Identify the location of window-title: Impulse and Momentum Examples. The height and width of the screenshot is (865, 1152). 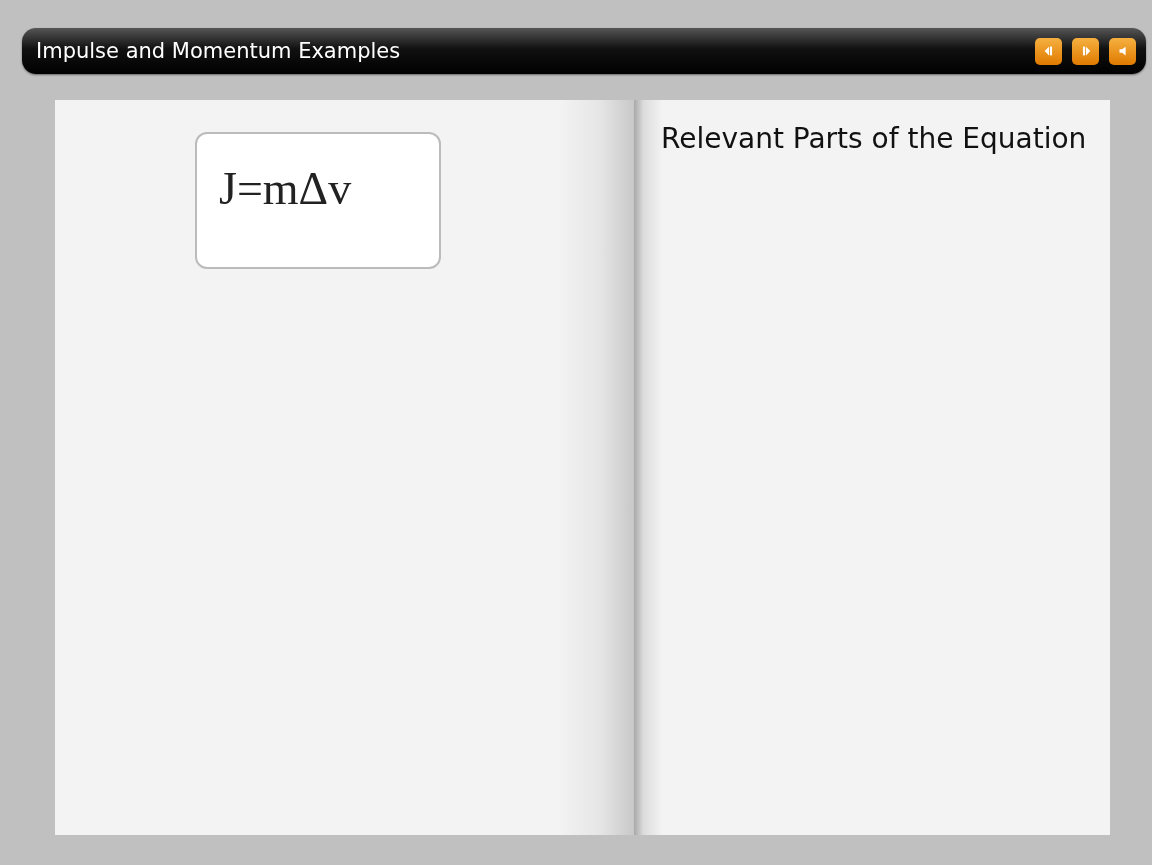
(218, 51).